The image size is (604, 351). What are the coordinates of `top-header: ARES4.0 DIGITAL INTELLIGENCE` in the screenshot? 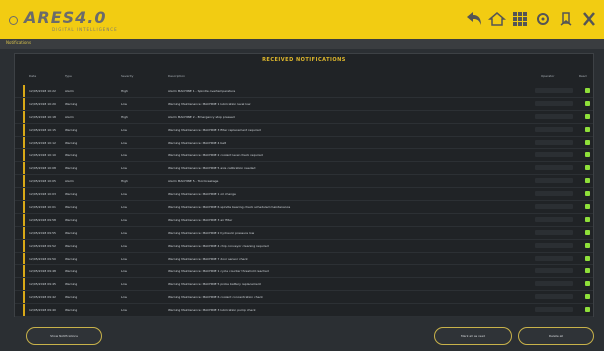 It's located at (302, 19).